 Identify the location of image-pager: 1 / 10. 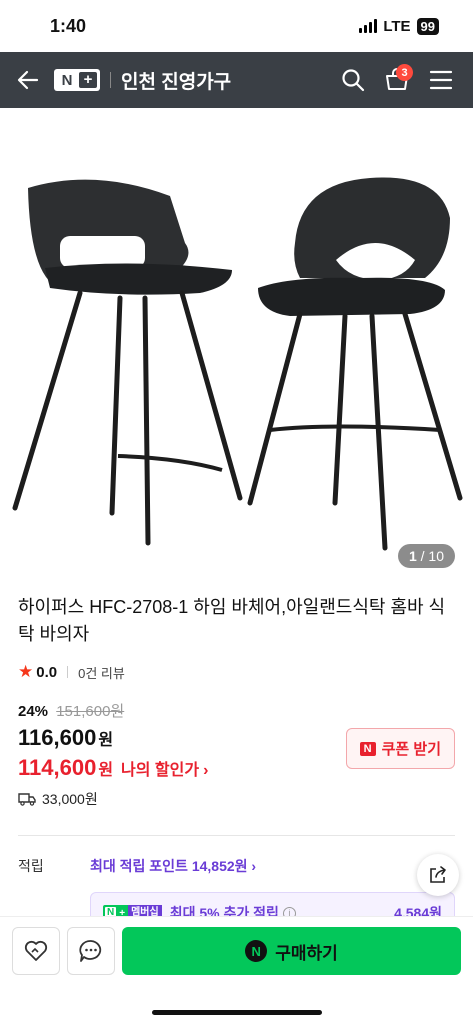
(426, 556).